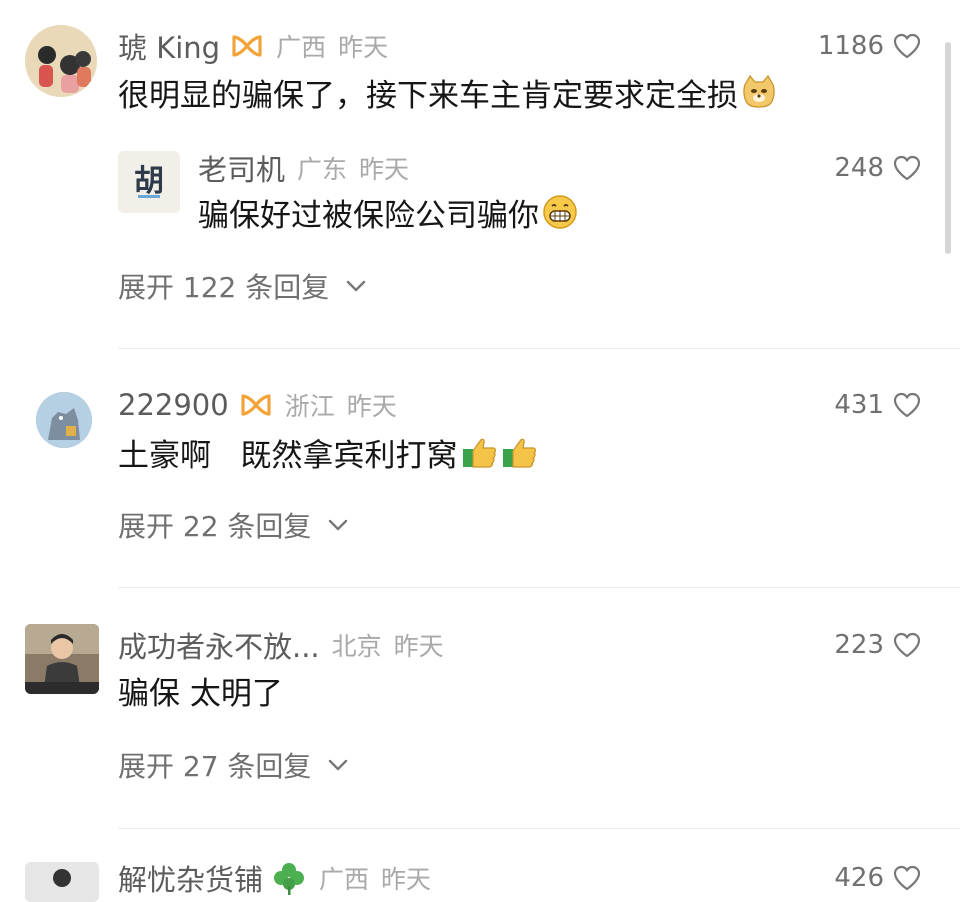 Image resolution: width=960 pixels, height=902 pixels. Describe the element at coordinates (309, 406) in the screenshot. I see `location-label: 浙江` at that location.